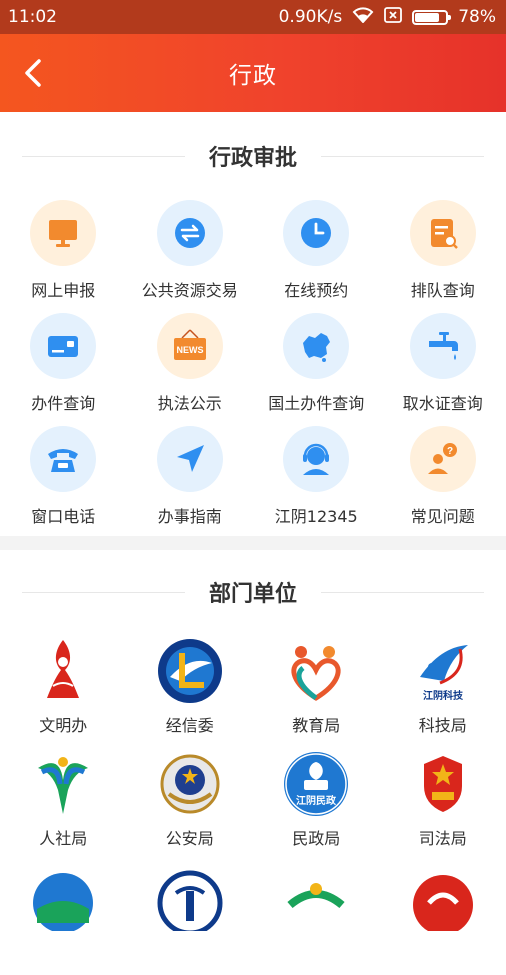 The width and height of the screenshot is (506, 975). I want to click on department-item: 司法局, so click(443, 805).